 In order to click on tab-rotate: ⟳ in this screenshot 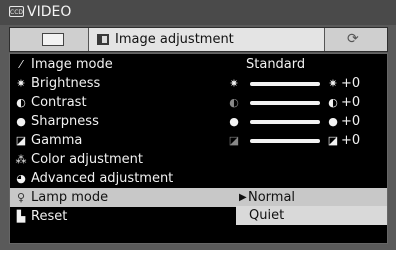, I will do `click(356, 39)`.